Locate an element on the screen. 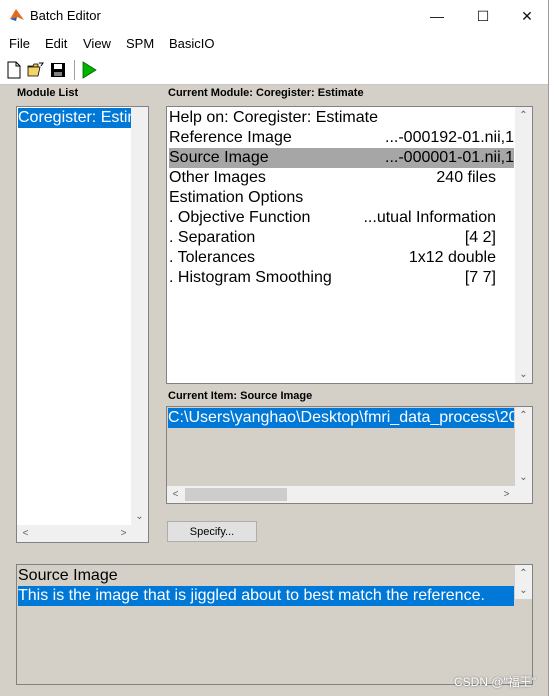  help-vscrollbar: ⌃ ⌄ is located at coordinates (523, 624).